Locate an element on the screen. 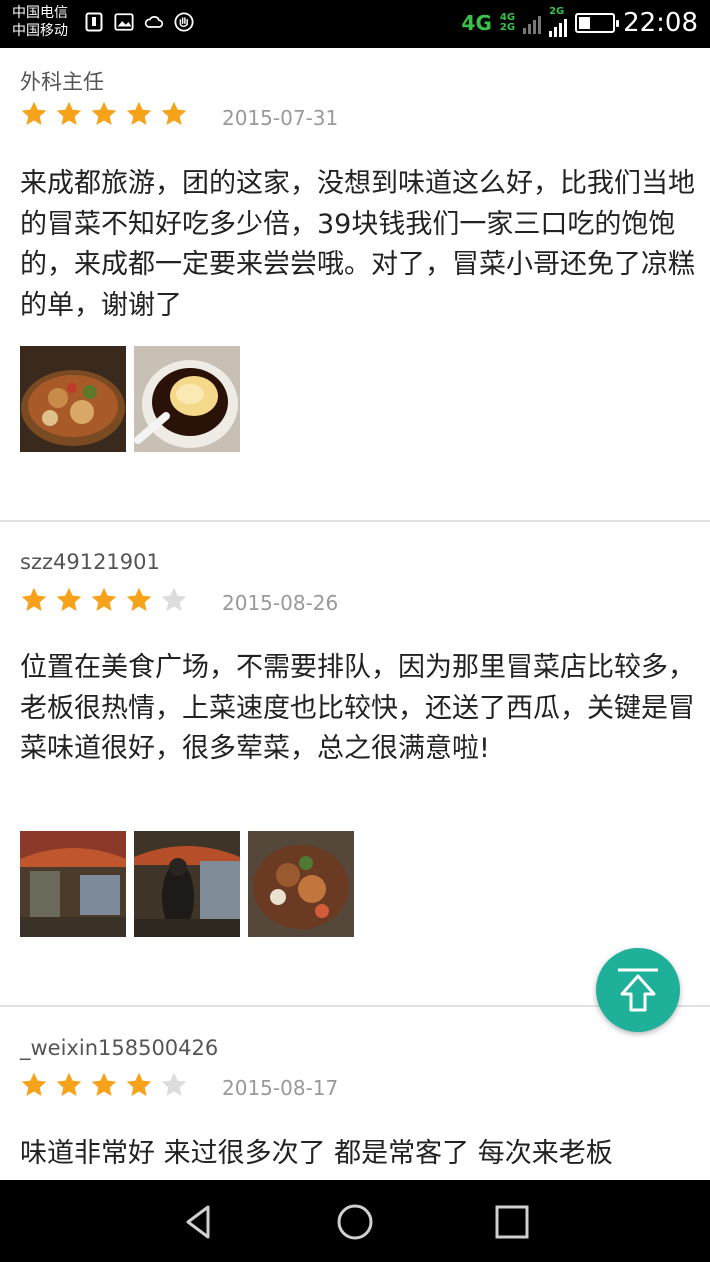 The width and height of the screenshot is (710, 1262). network-2g-group: 2G is located at coordinates (558, 21).